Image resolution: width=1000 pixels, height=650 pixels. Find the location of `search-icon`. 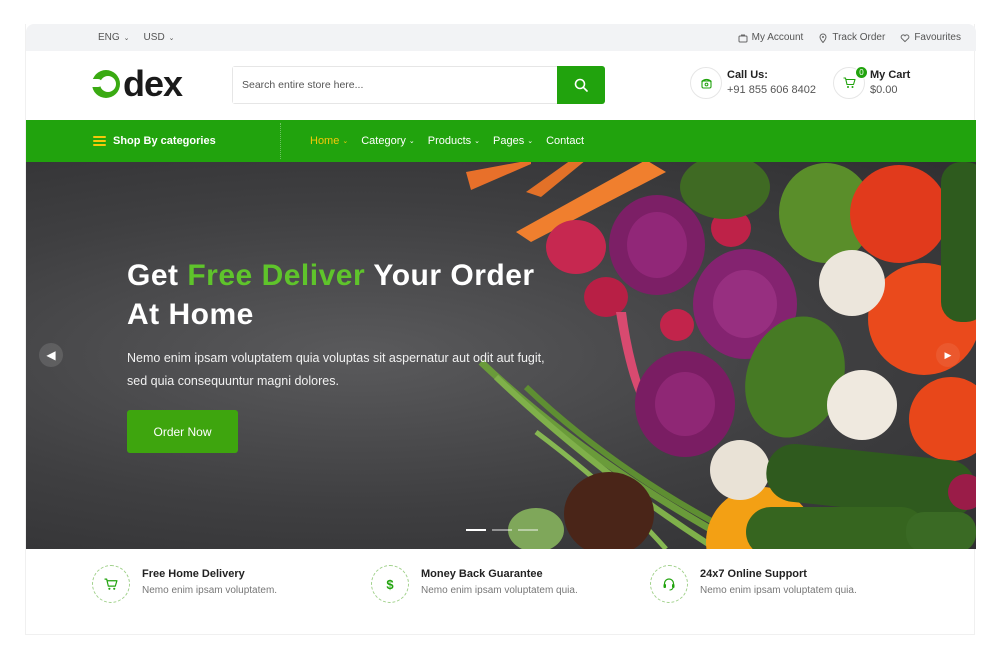

search-icon is located at coordinates (581, 85).